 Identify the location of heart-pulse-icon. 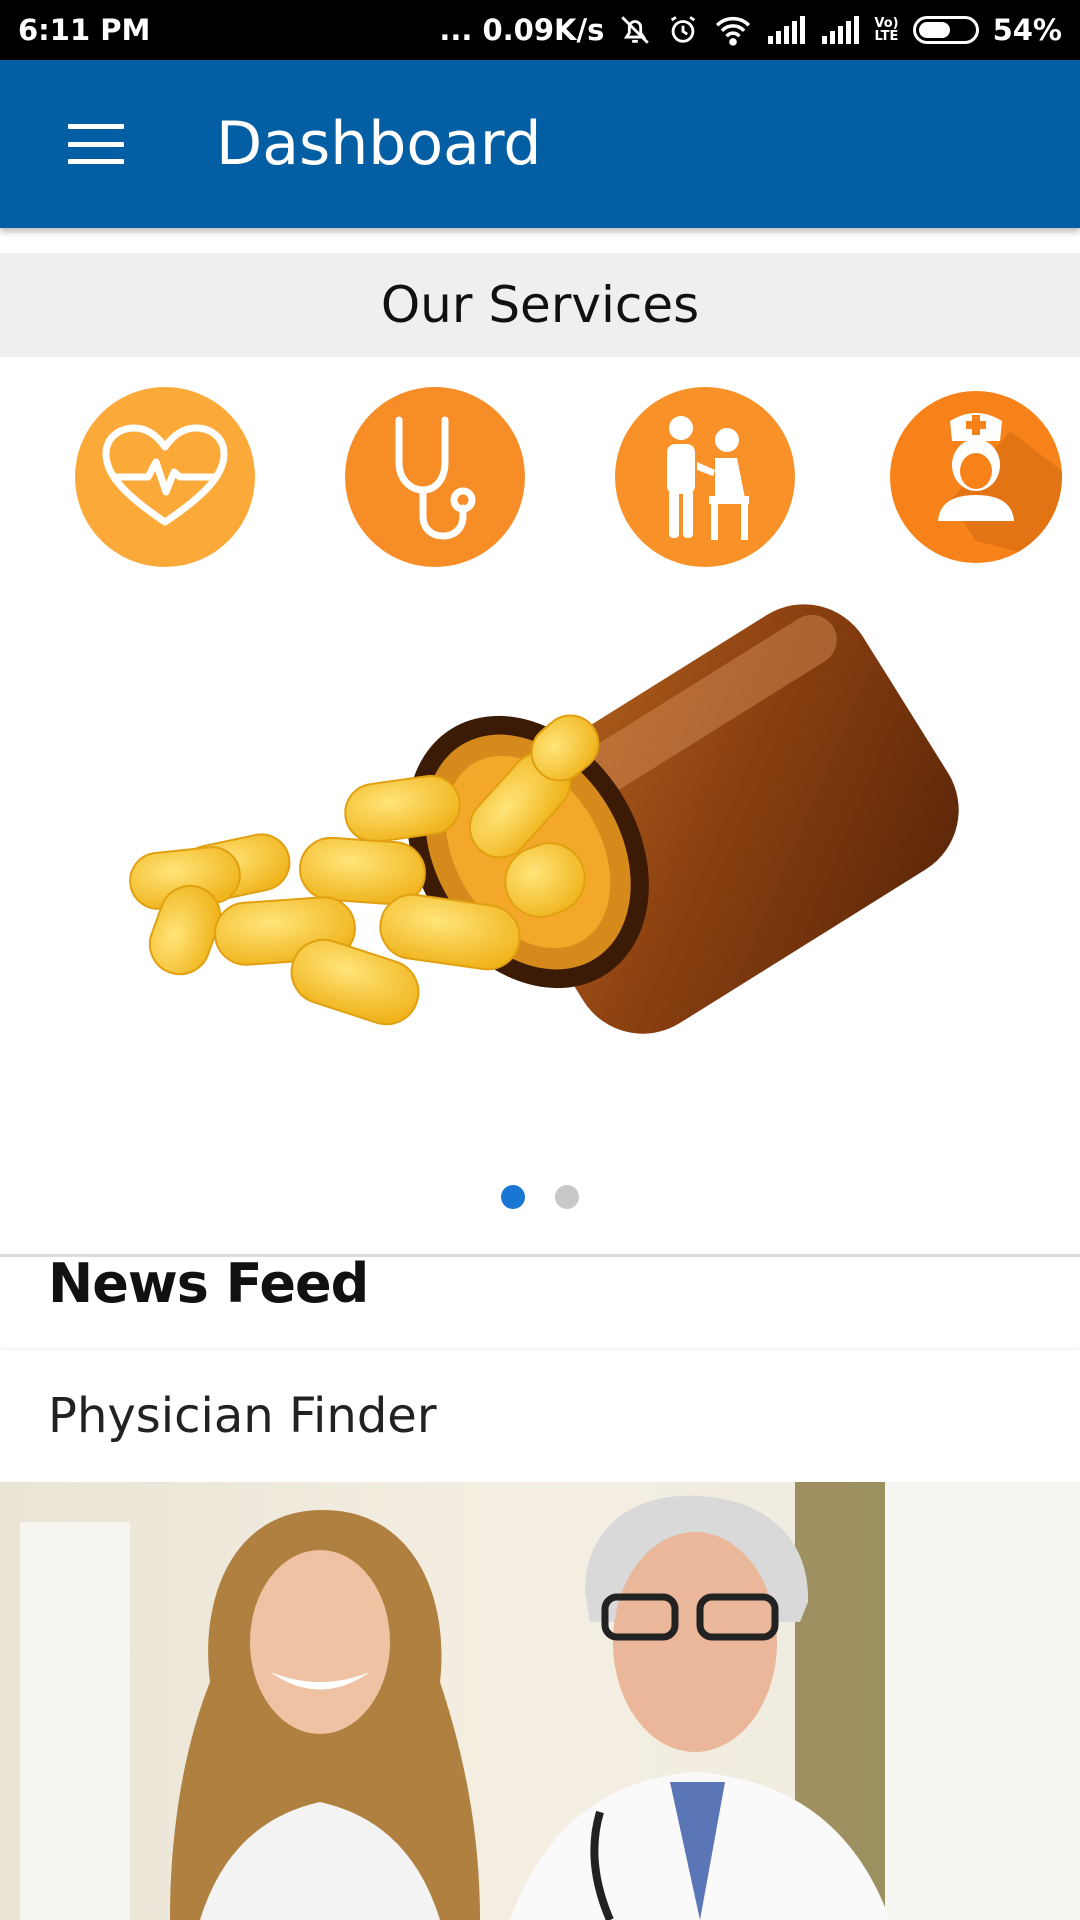
(165, 475).